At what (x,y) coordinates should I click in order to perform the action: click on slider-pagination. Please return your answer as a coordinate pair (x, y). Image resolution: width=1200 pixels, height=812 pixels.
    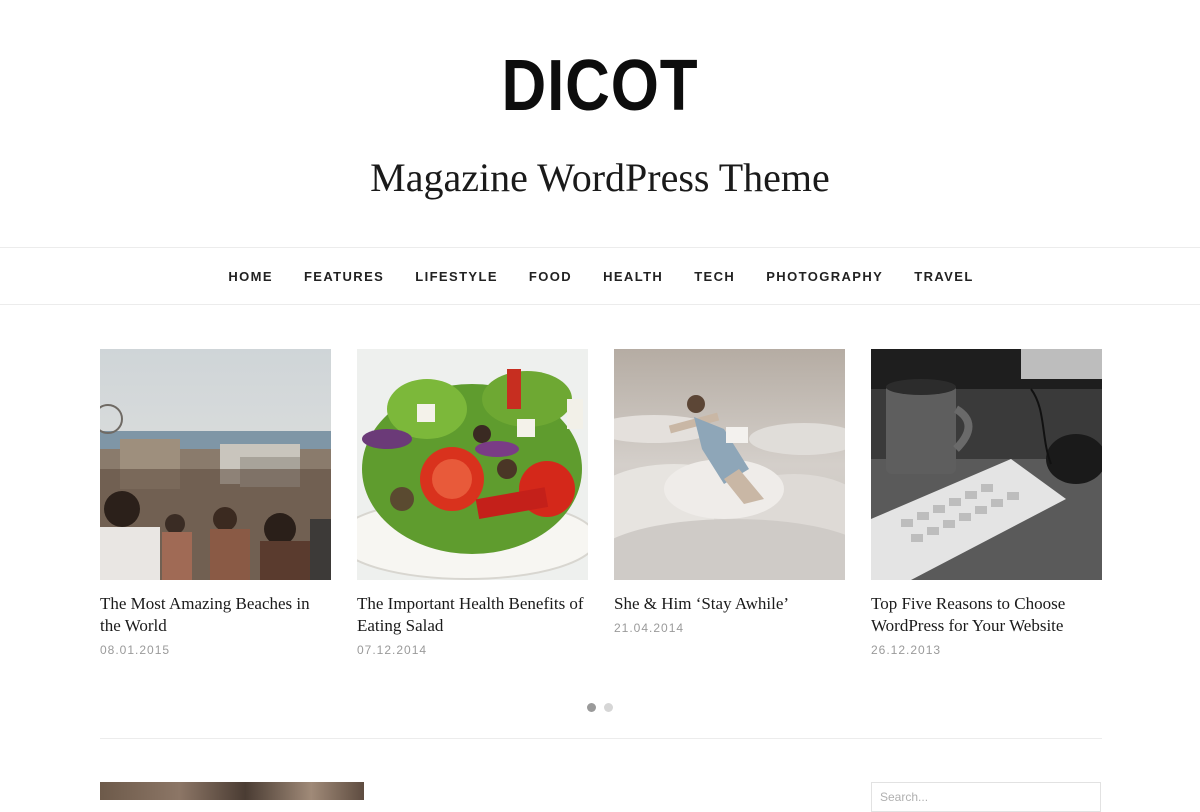
    Looking at the image, I should click on (600, 707).